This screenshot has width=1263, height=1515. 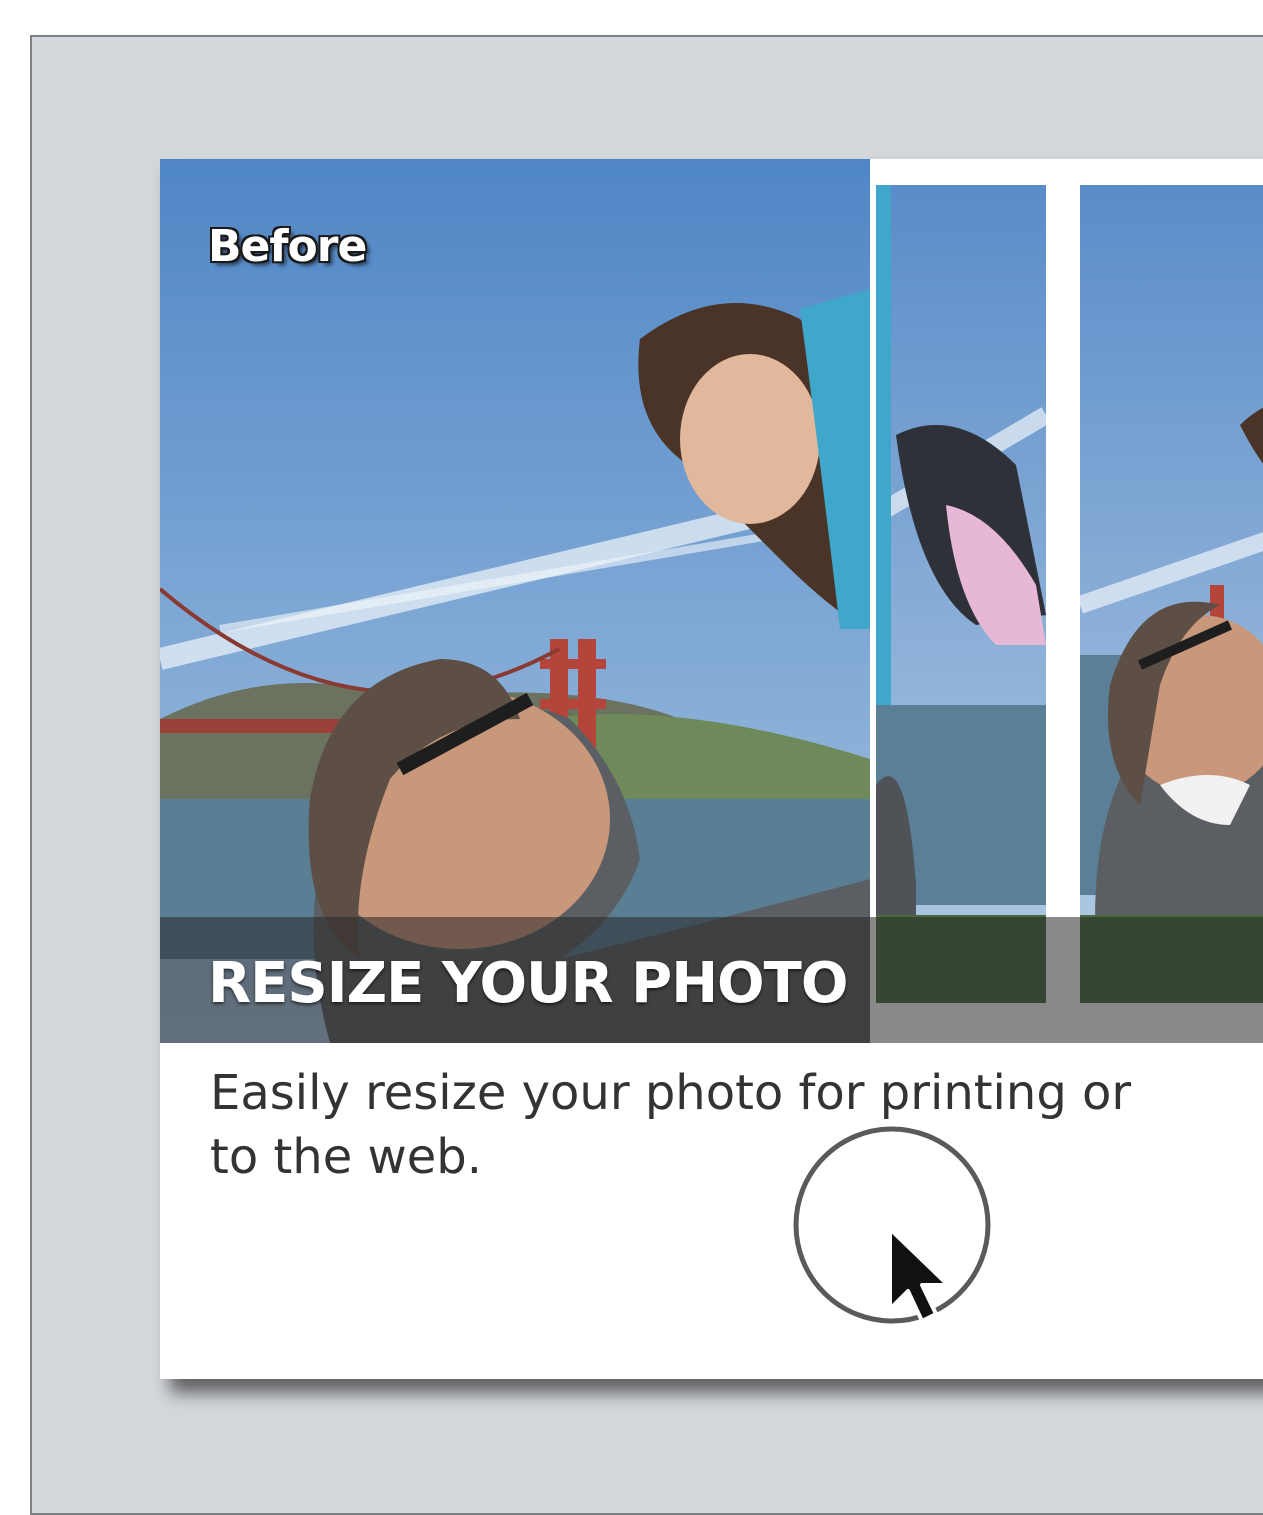 What do you see at coordinates (961, 594) in the screenshot?
I see `resize-preview-narrow` at bounding box center [961, 594].